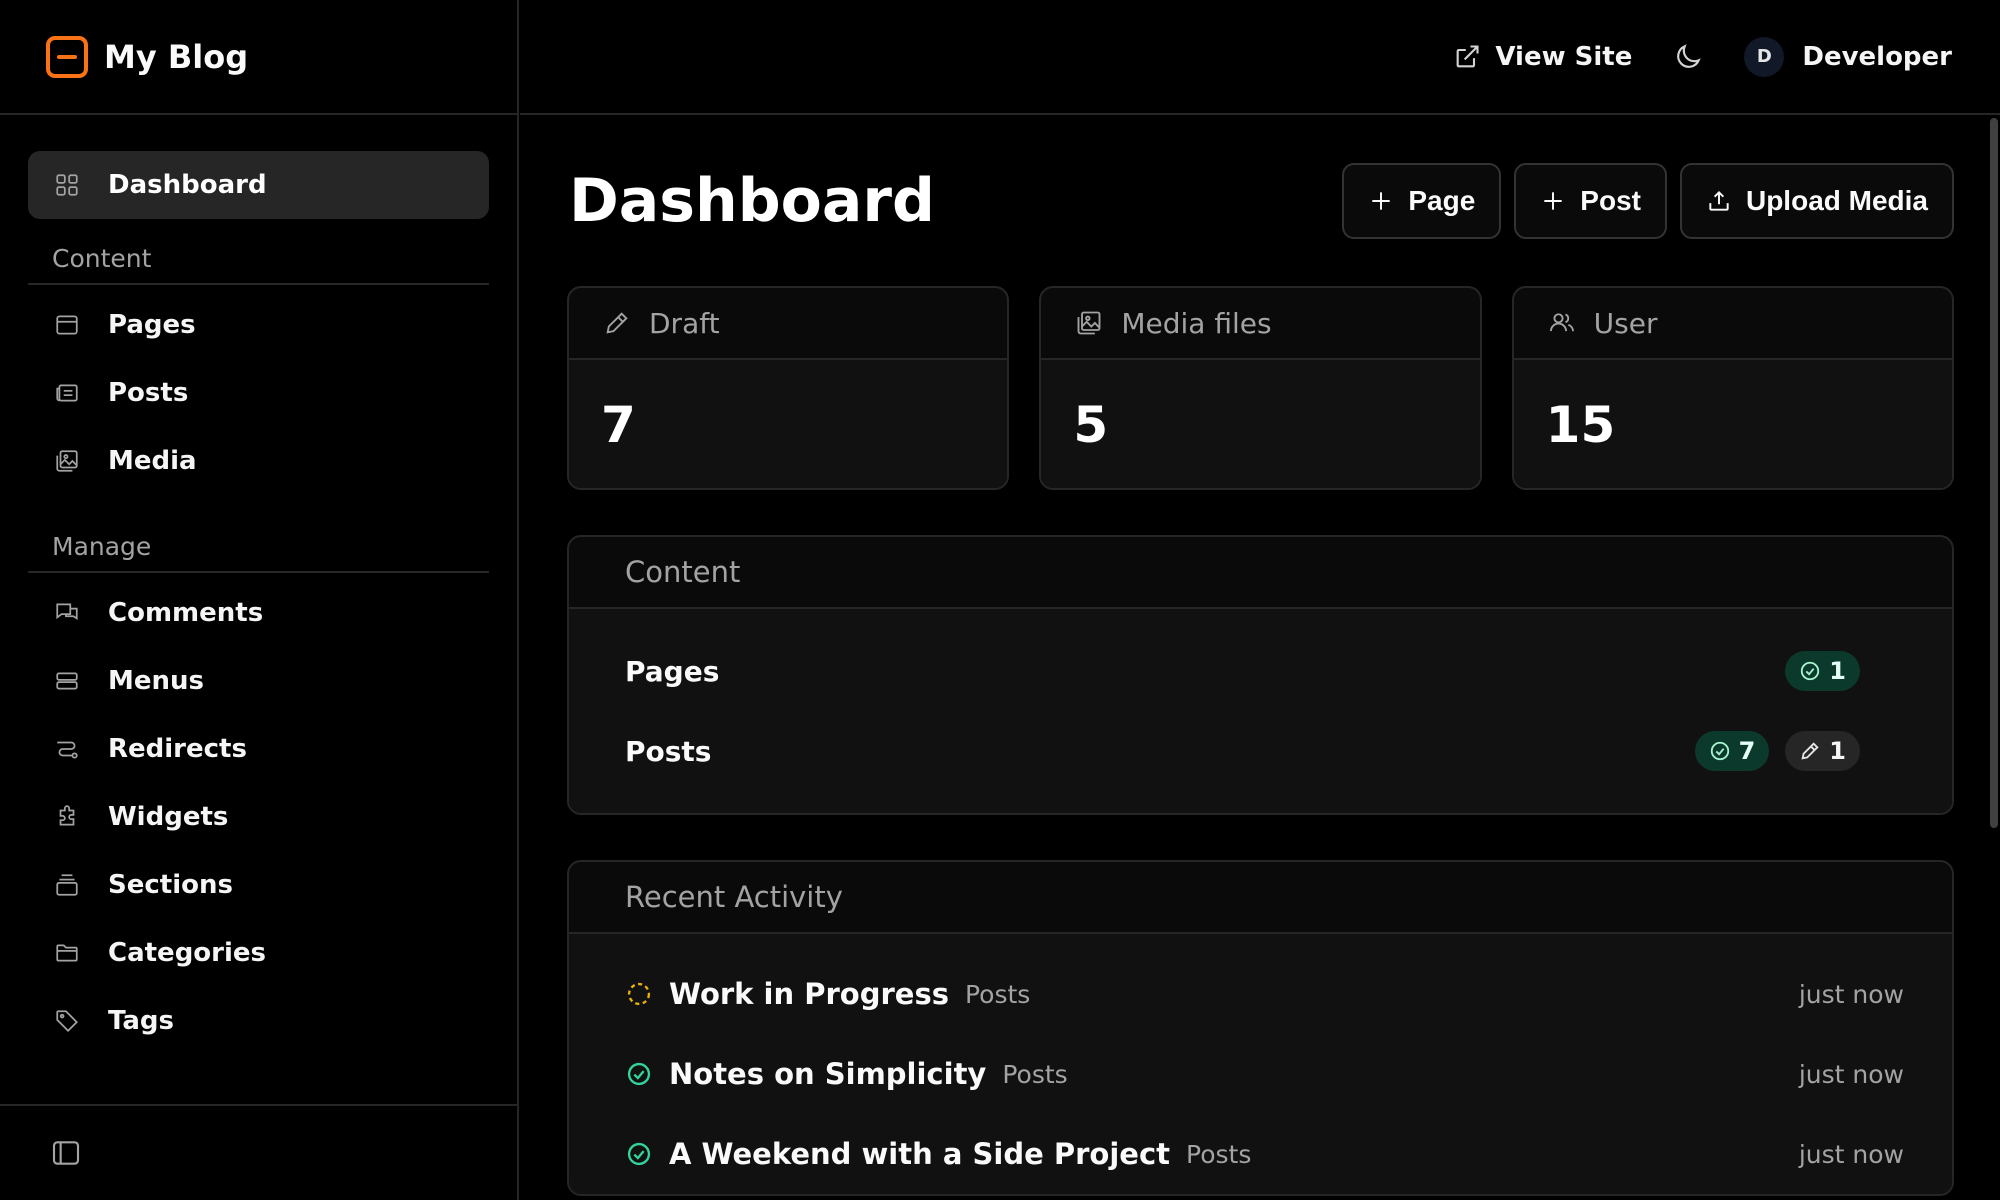  What do you see at coordinates (258, 57) in the screenshot?
I see `brand: My Blog` at bounding box center [258, 57].